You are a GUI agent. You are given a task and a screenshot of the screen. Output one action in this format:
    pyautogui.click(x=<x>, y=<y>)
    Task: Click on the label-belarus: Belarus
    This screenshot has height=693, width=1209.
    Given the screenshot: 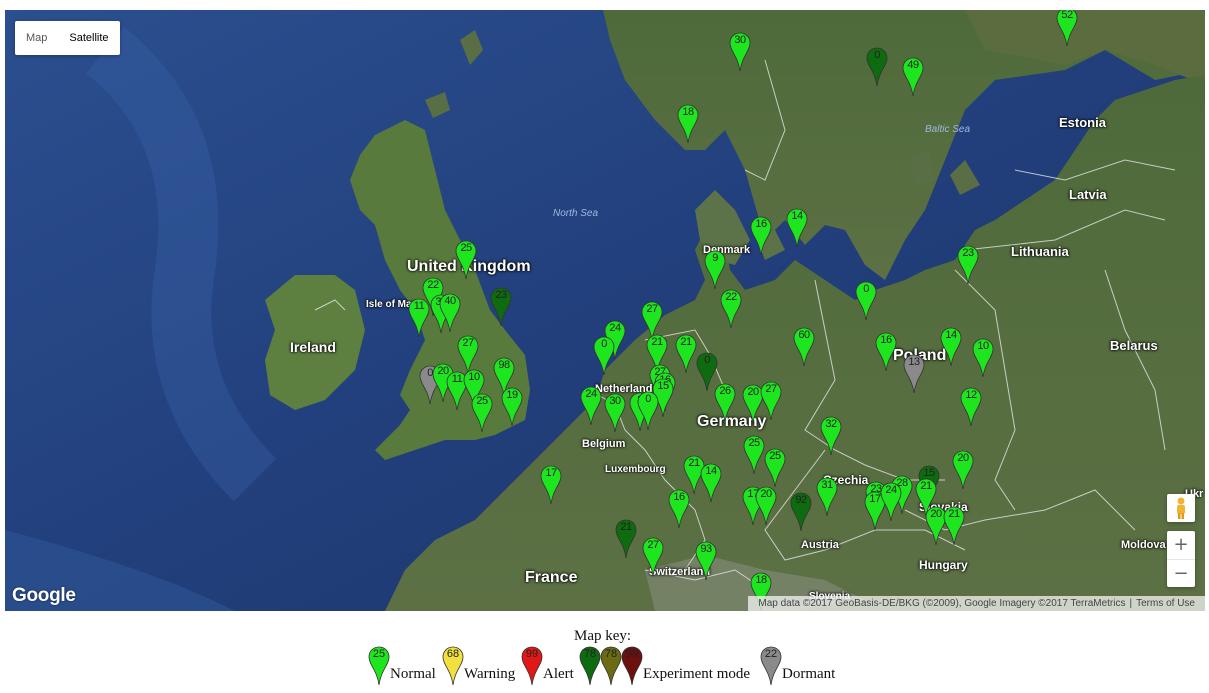 What is the action you would take?
    pyautogui.click(x=1134, y=345)
    